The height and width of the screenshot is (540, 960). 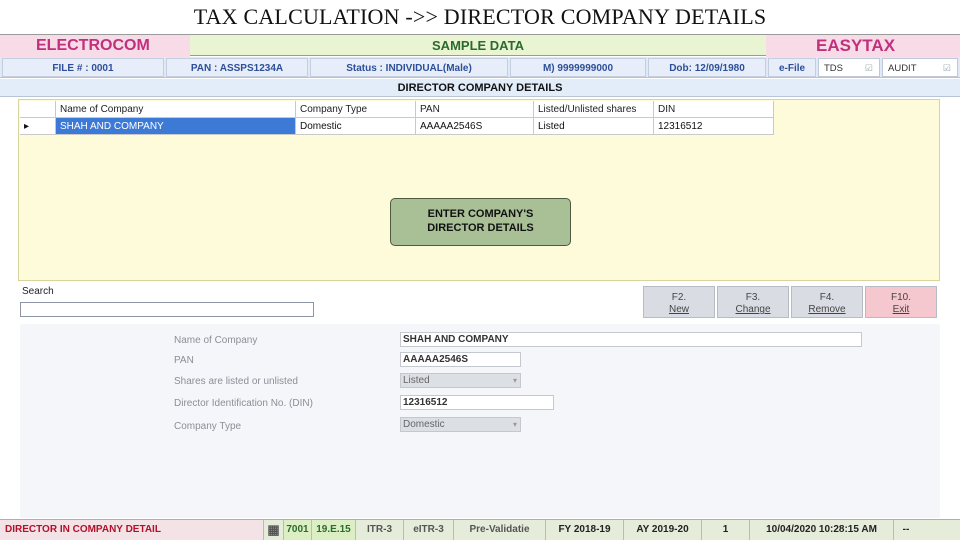 I want to click on status-eitr: eITR-3, so click(x=429, y=530).